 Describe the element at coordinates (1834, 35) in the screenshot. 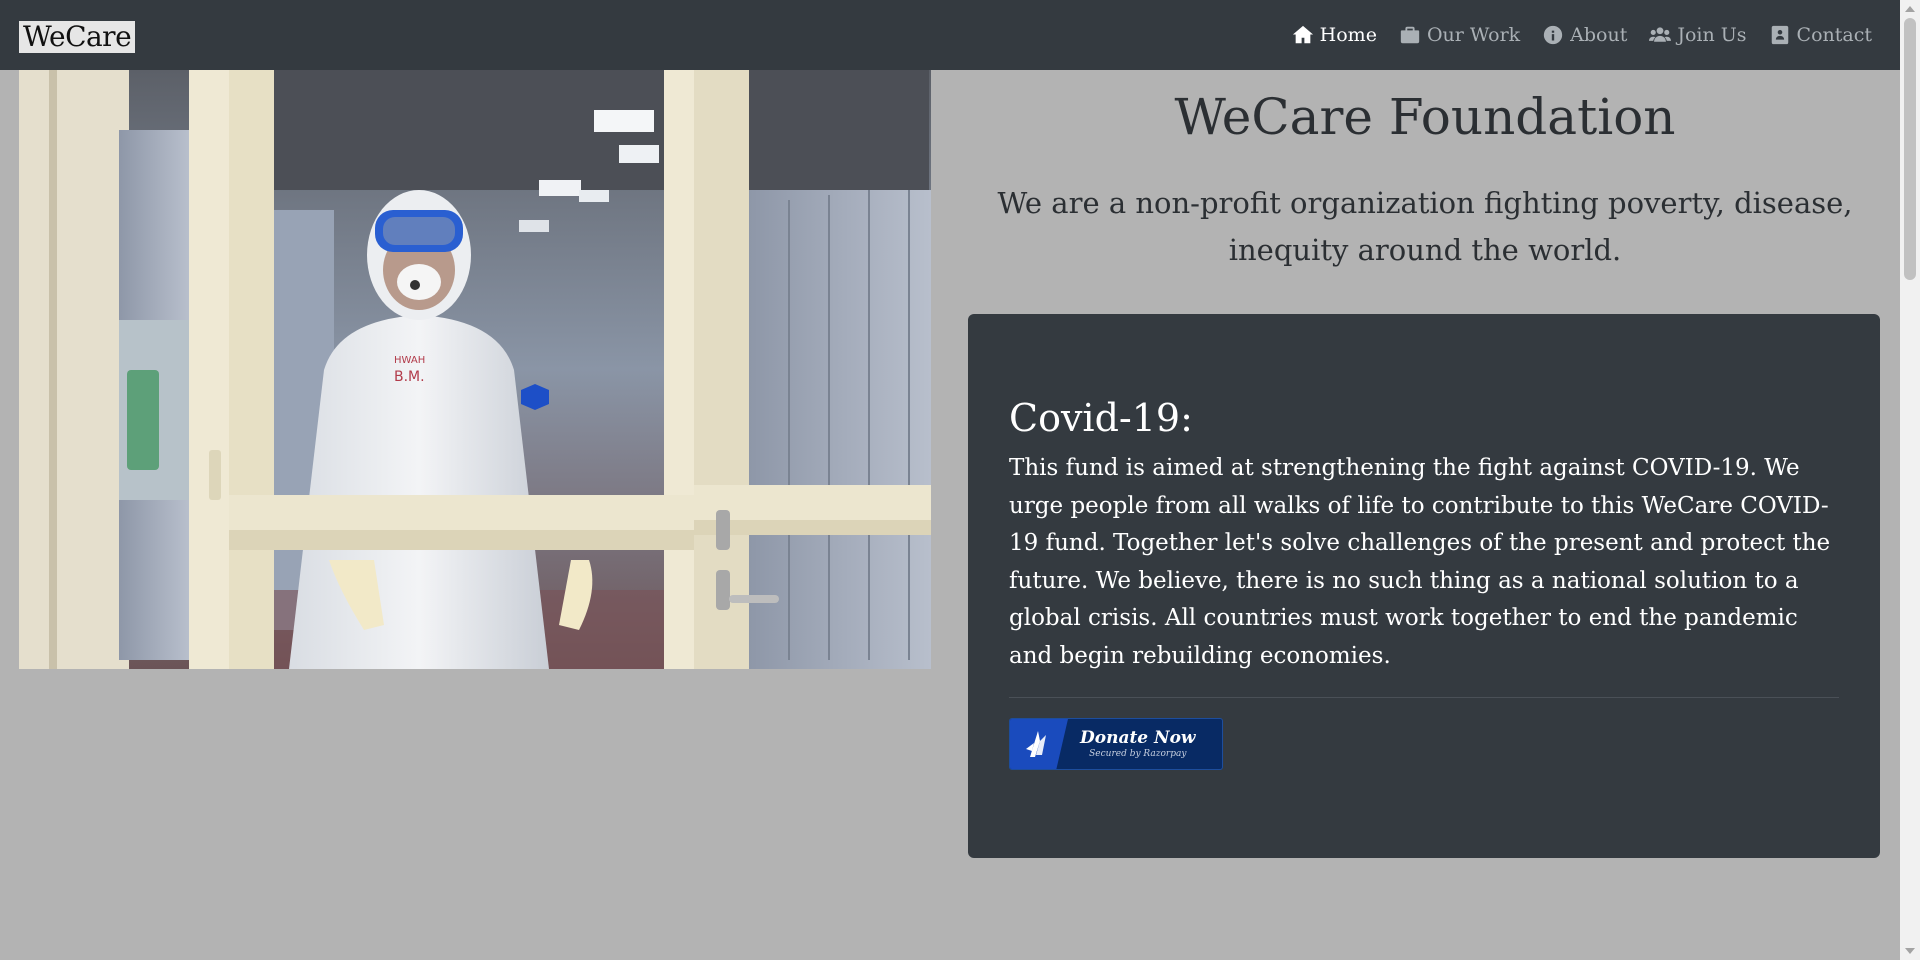

I see `nav-item-label: Contact` at that location.